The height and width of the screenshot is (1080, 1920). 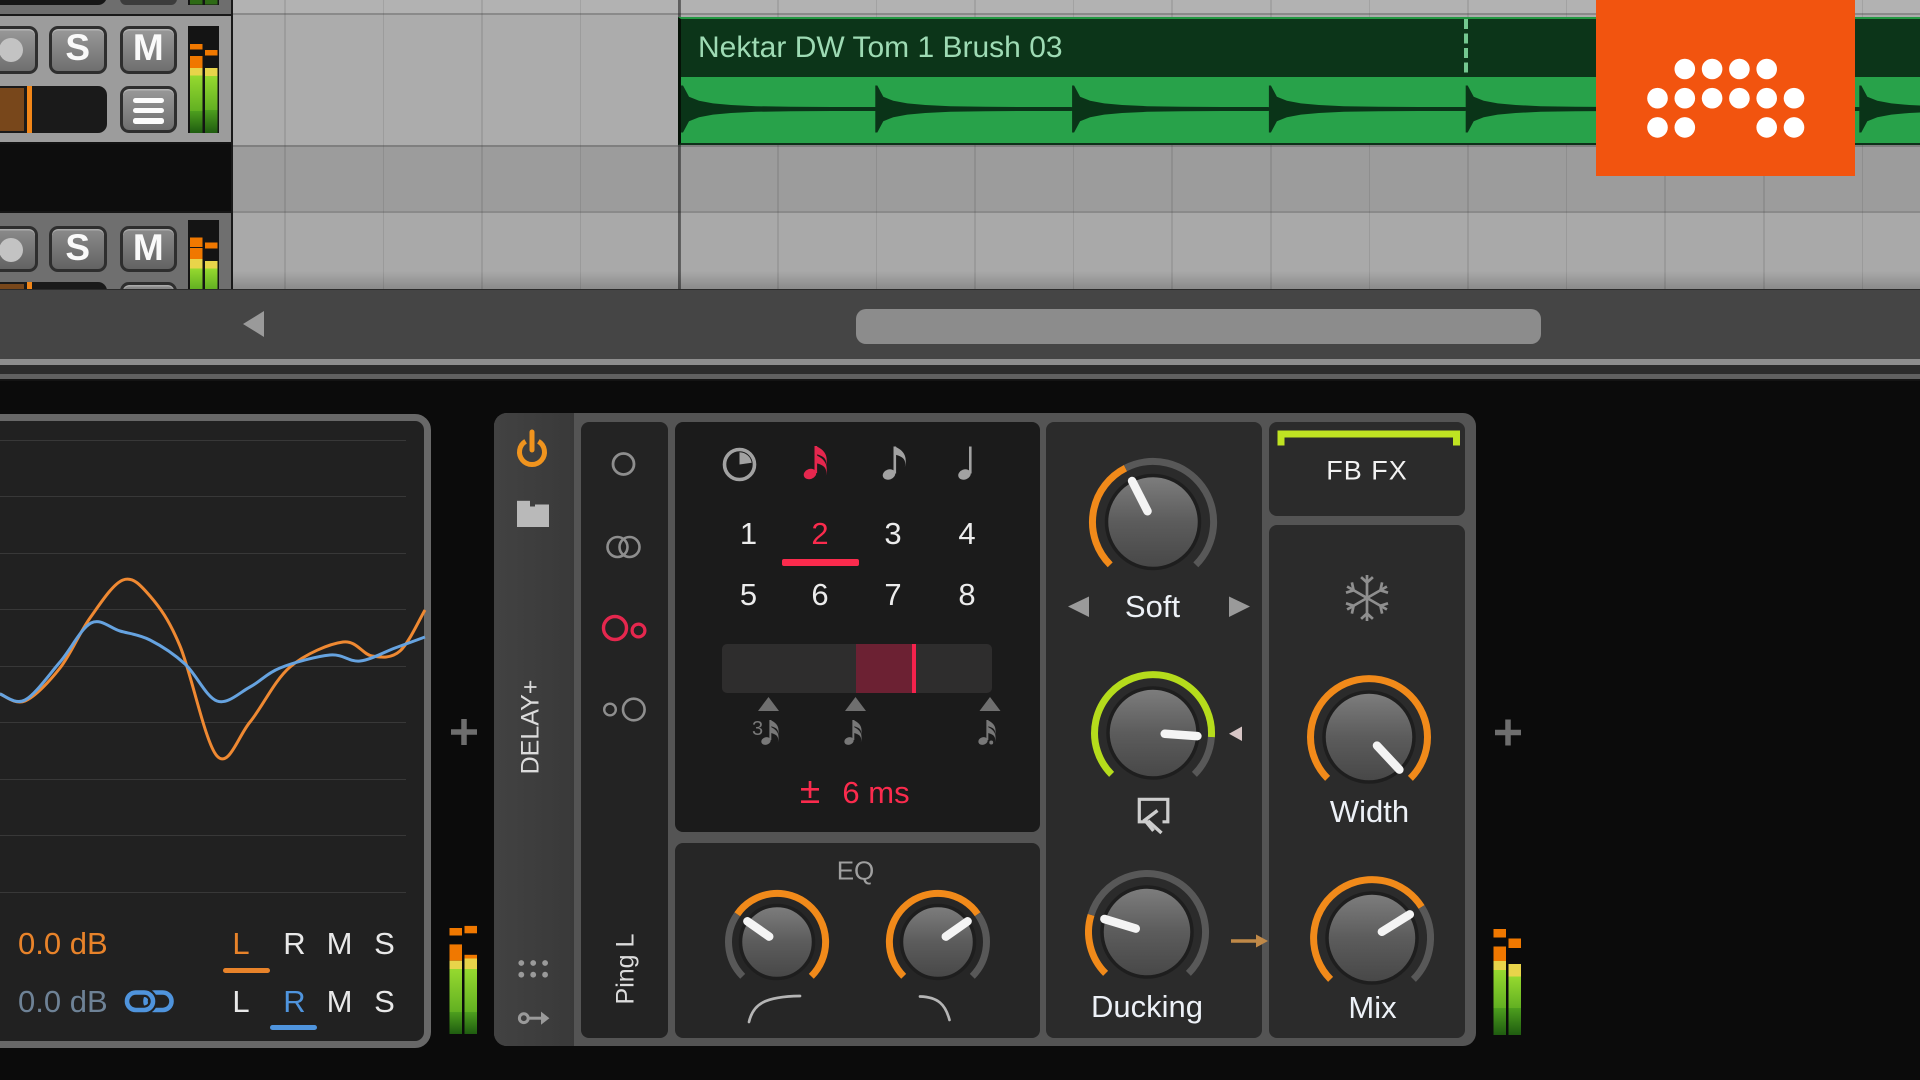 What do you see at coordinates (464, 732) in the screenshot?
I see `add-device-left-icon` at bounding box center [464, 732].